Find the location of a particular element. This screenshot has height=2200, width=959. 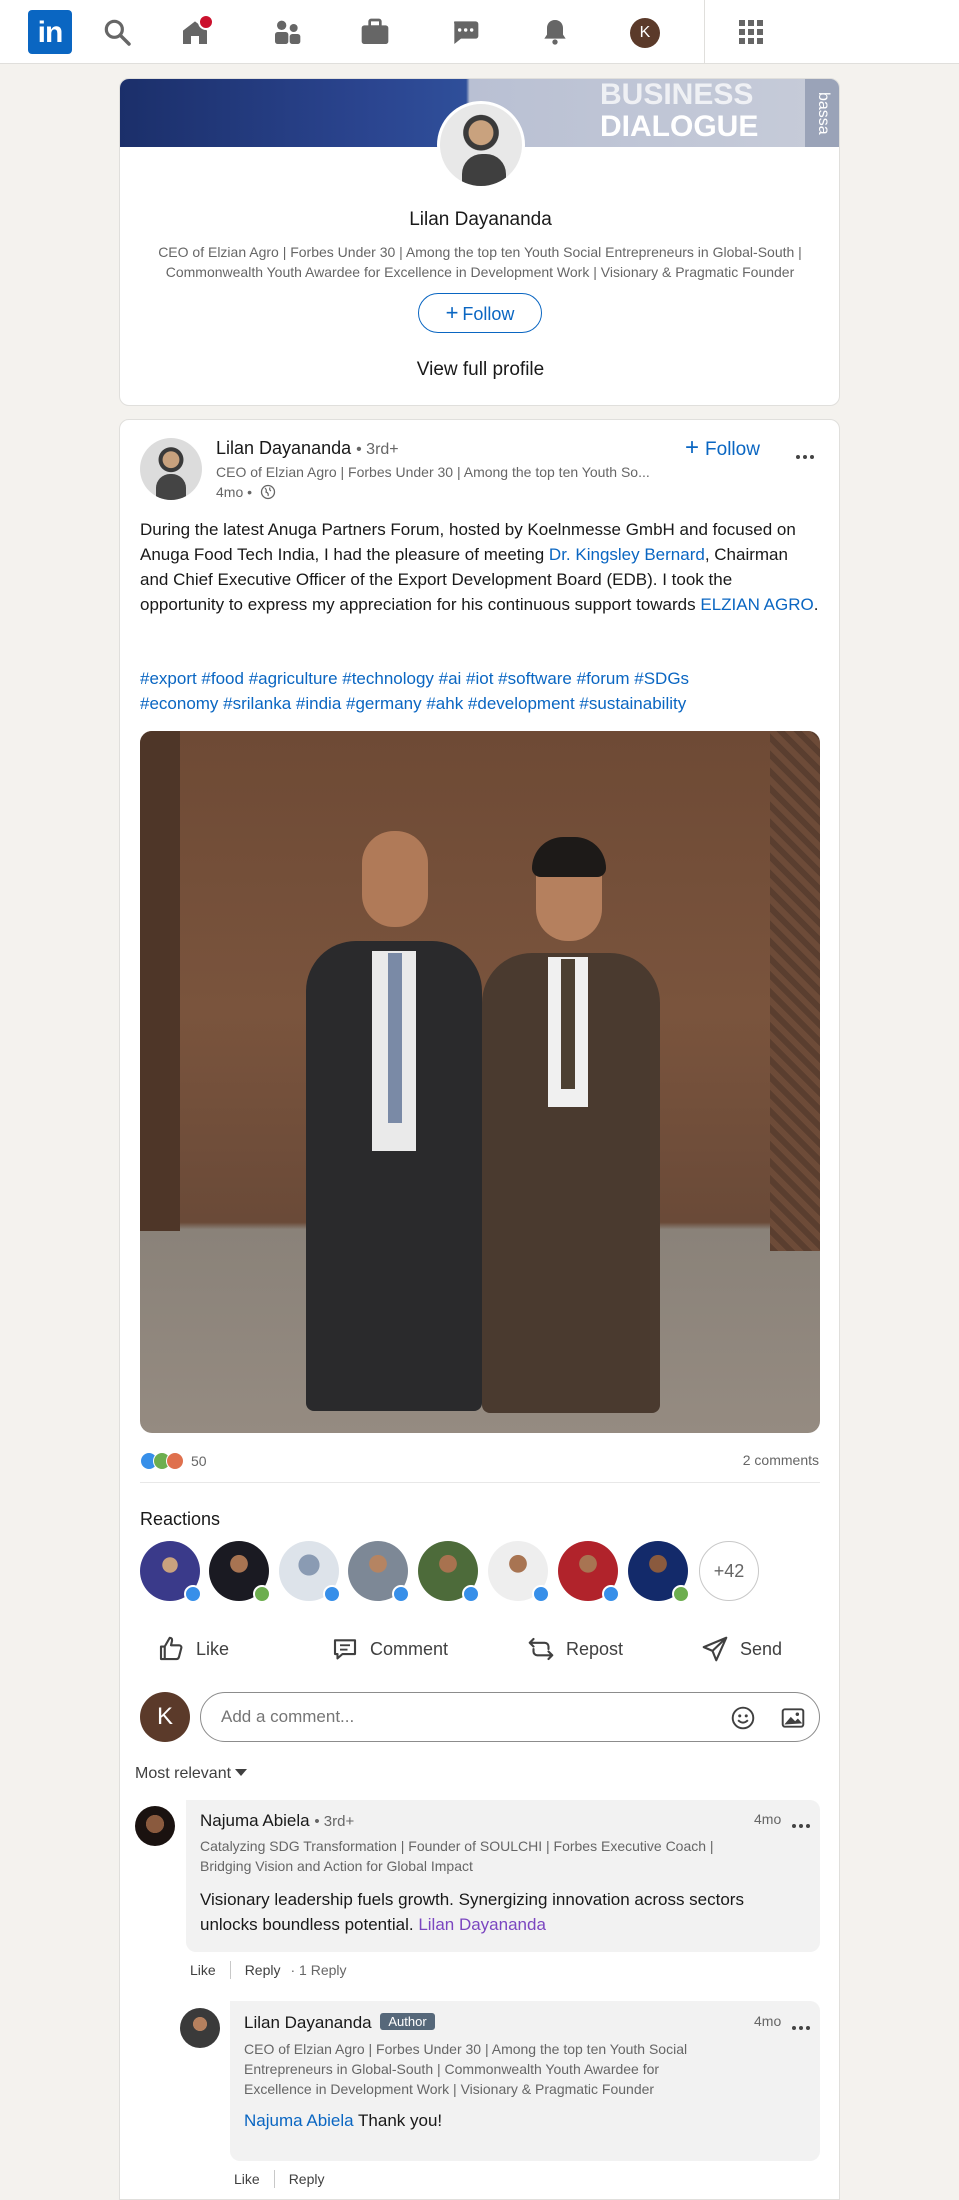

reply-like-button: Like is located at coordinates (247, 2179).